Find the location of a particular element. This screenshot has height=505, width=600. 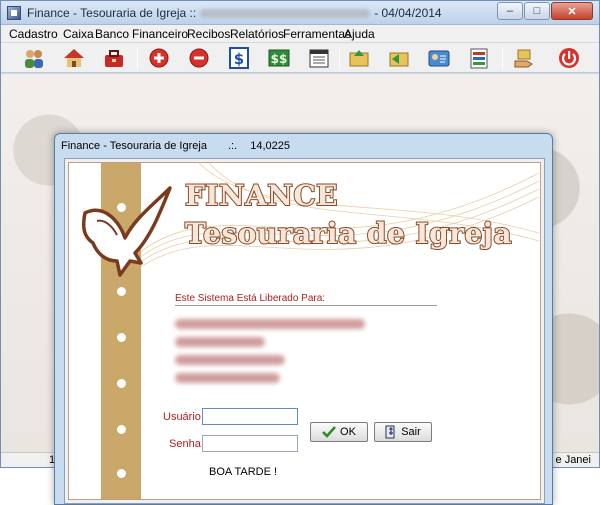

dollar-icon: $ is located at coordinates (239, 58).